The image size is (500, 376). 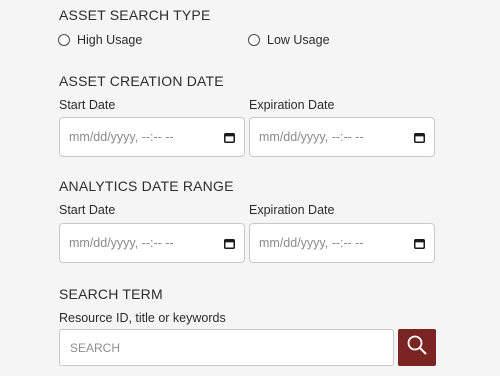 I want to click on creation-start-date-input: mm/dd/yyyy, --:-- --, so click(x=152, y=137).